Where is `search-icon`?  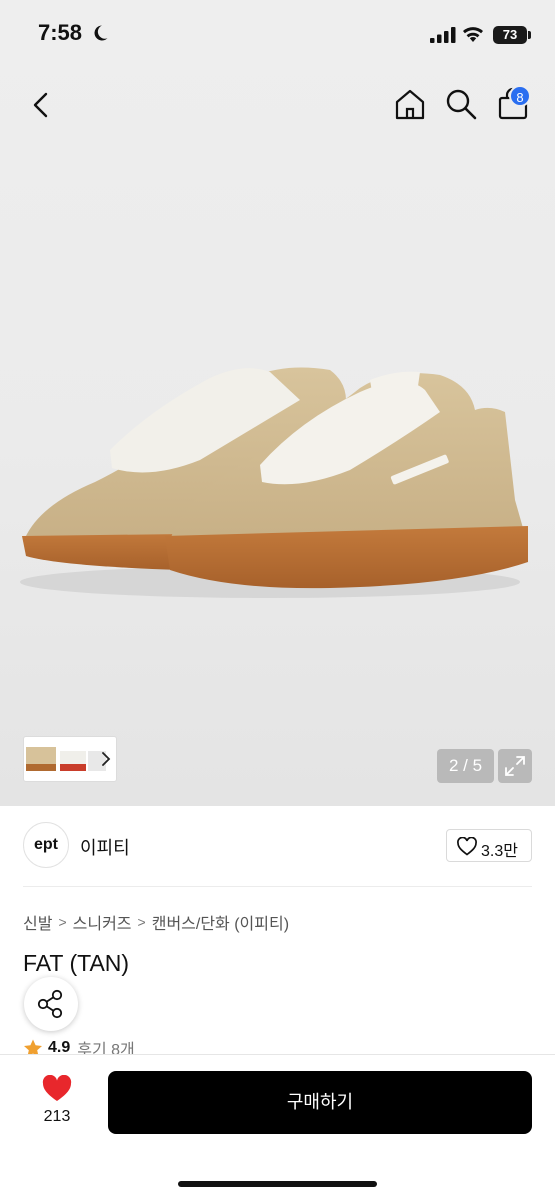 search-icon is located at coordinates (461, 104).